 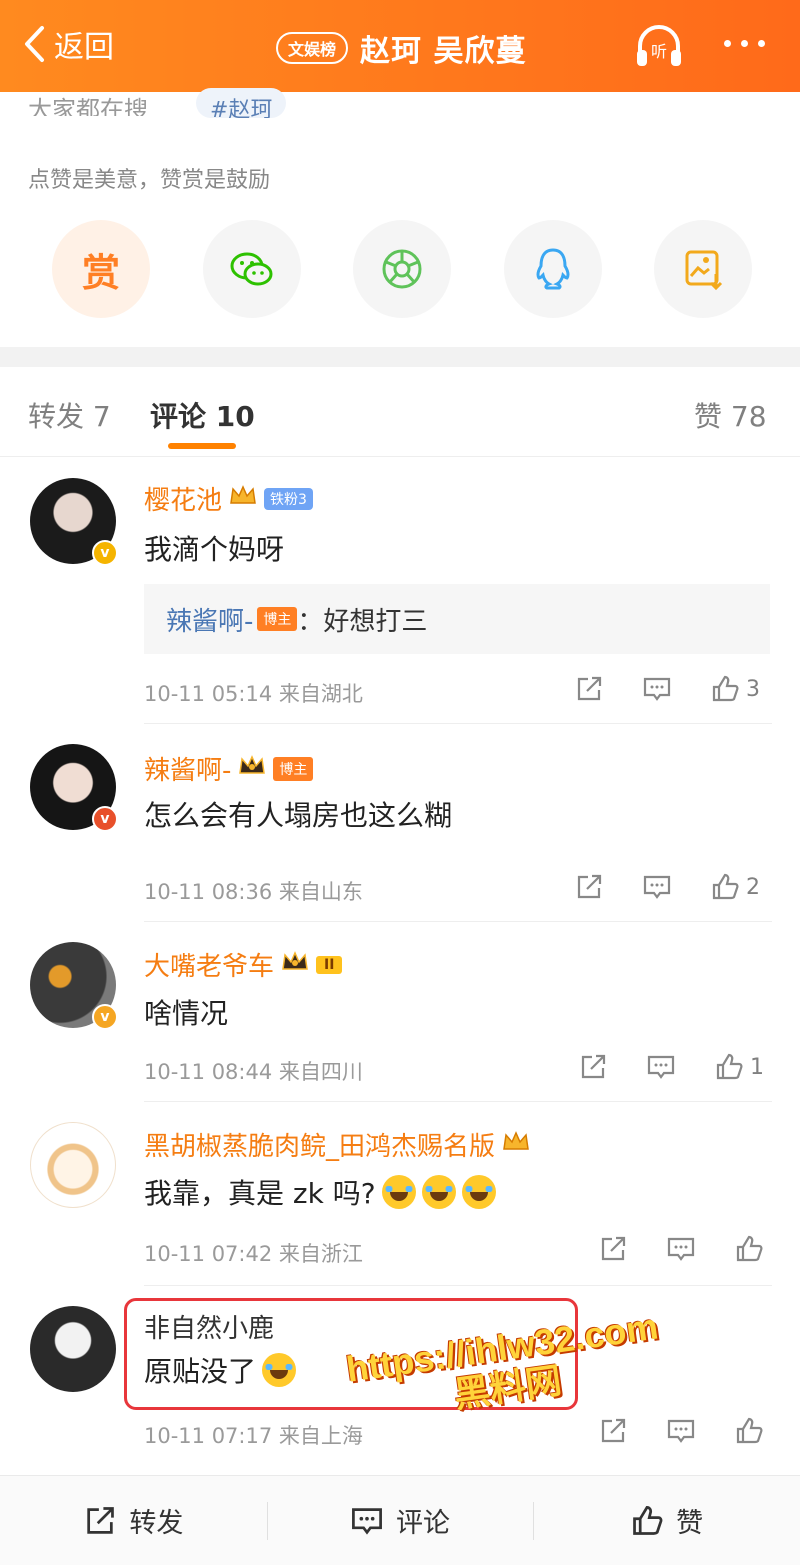 I want to click on title-area: 文娱榜 赵珂 吴欣蔓, so click(x=401, y=48).